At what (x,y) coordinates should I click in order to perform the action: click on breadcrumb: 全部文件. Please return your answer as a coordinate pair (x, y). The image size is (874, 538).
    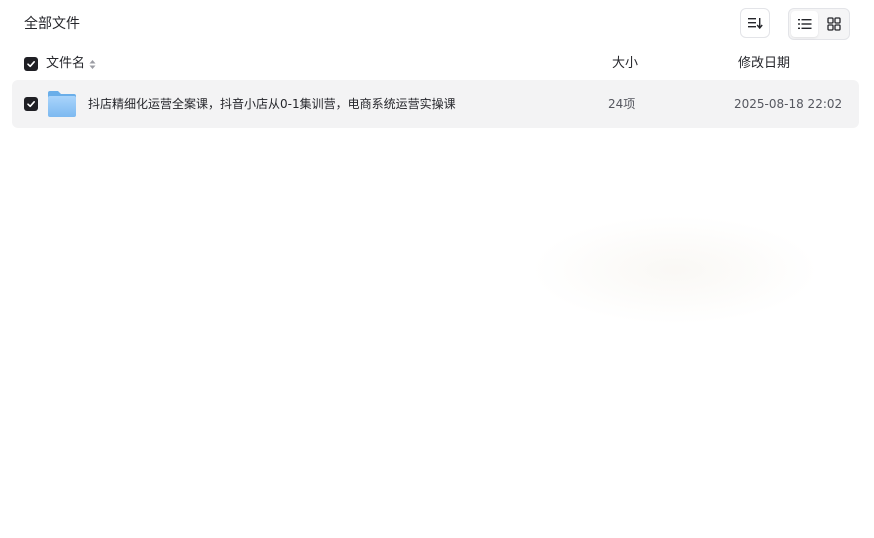
    Looking at the image, I should click on (52, 24).